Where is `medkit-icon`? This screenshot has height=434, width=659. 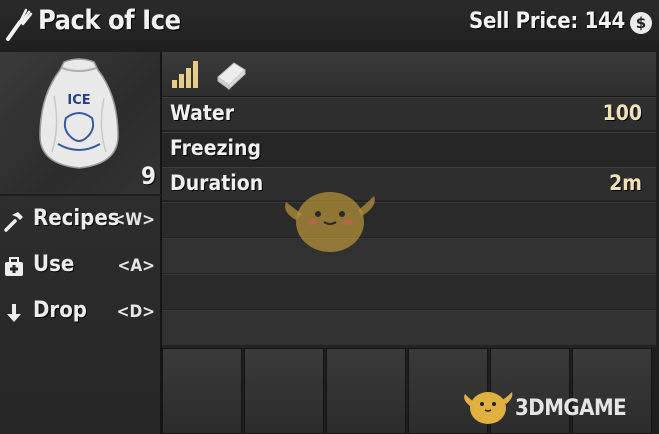
medkit-icon is located at coordinates (14, 266).